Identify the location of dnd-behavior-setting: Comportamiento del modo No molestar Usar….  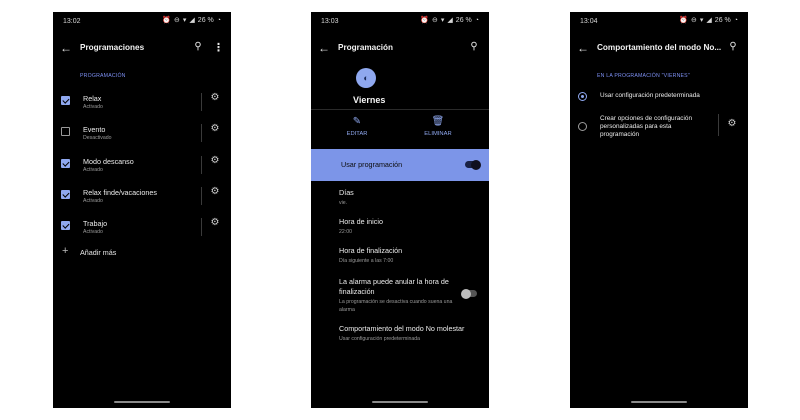
(410, 333).